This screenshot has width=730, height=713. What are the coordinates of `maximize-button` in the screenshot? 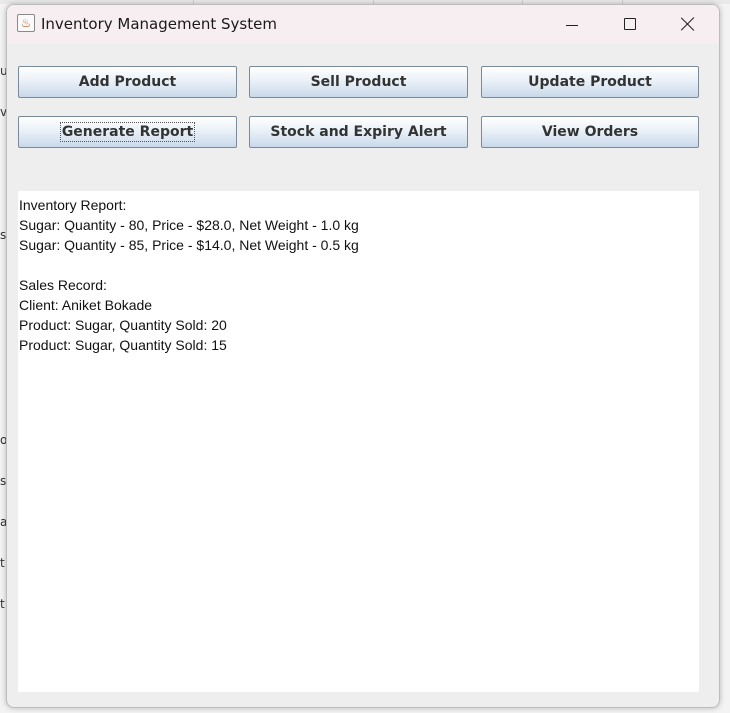 It's located at (630, 24).